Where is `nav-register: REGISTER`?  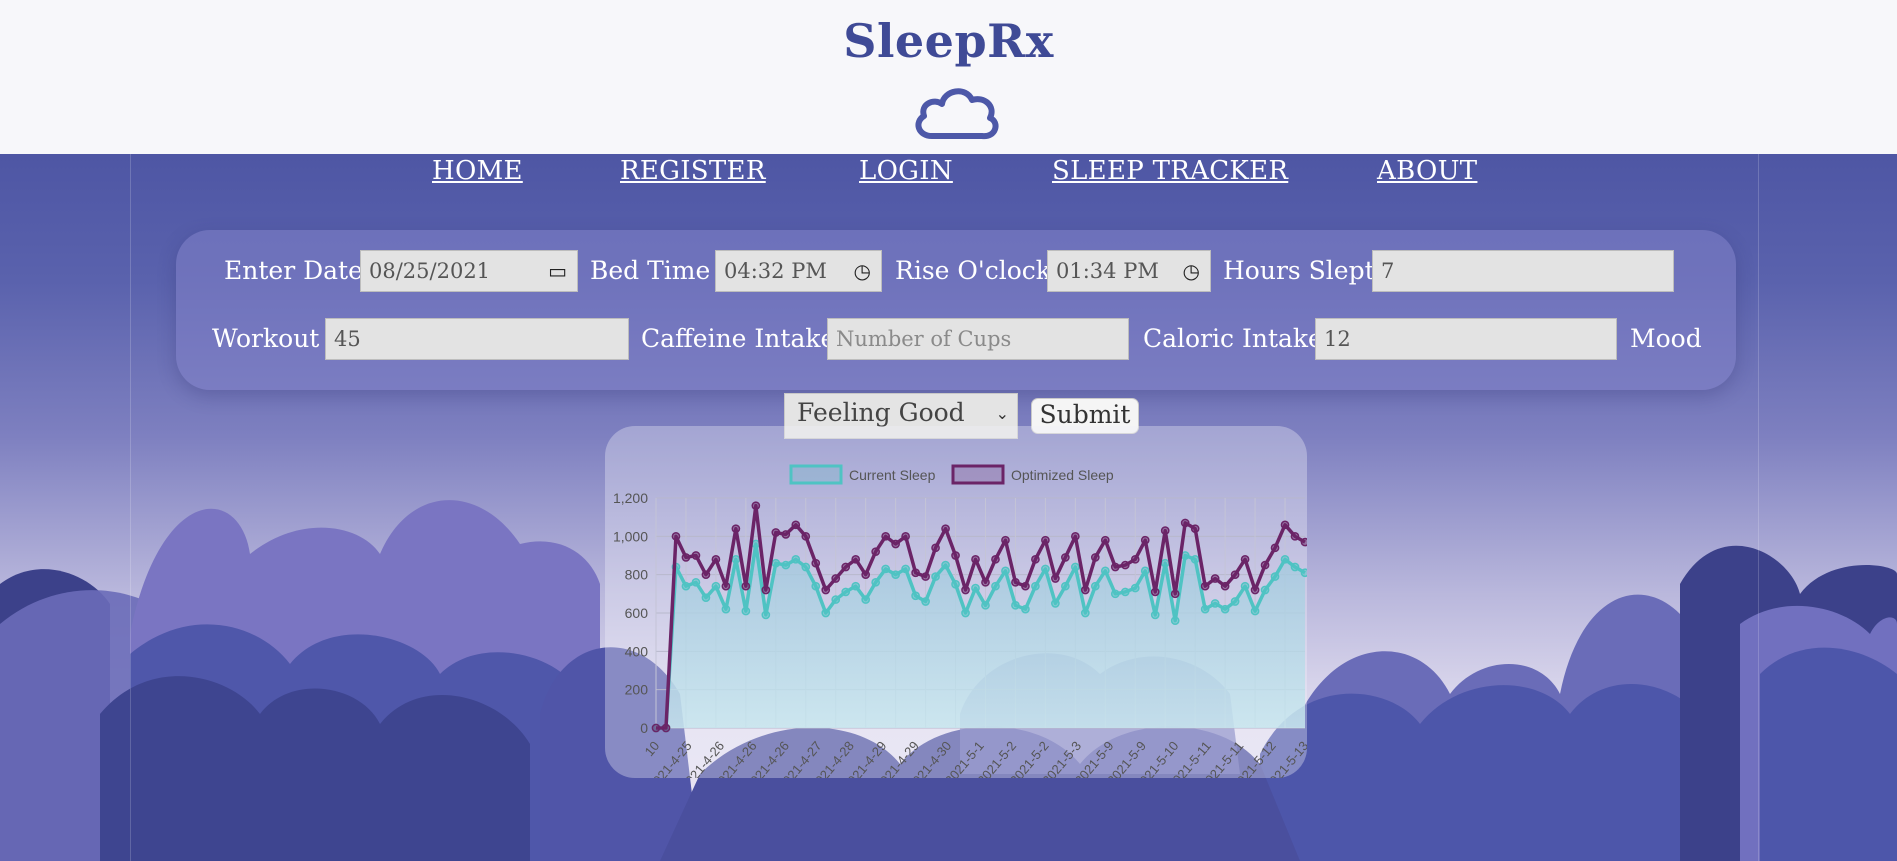
nav-register: REGISTER is located at coordinates (693, 171).